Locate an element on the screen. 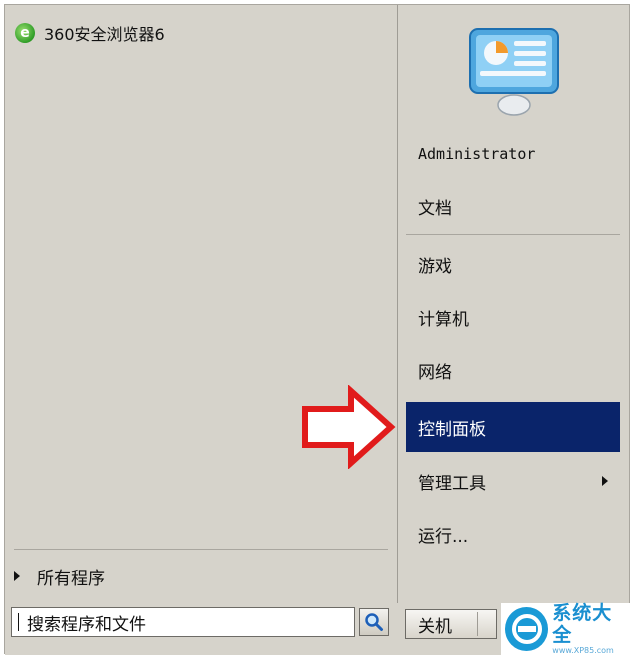 The image size is (634, 658). magnifier-icon is located at coordinates (374, 622).